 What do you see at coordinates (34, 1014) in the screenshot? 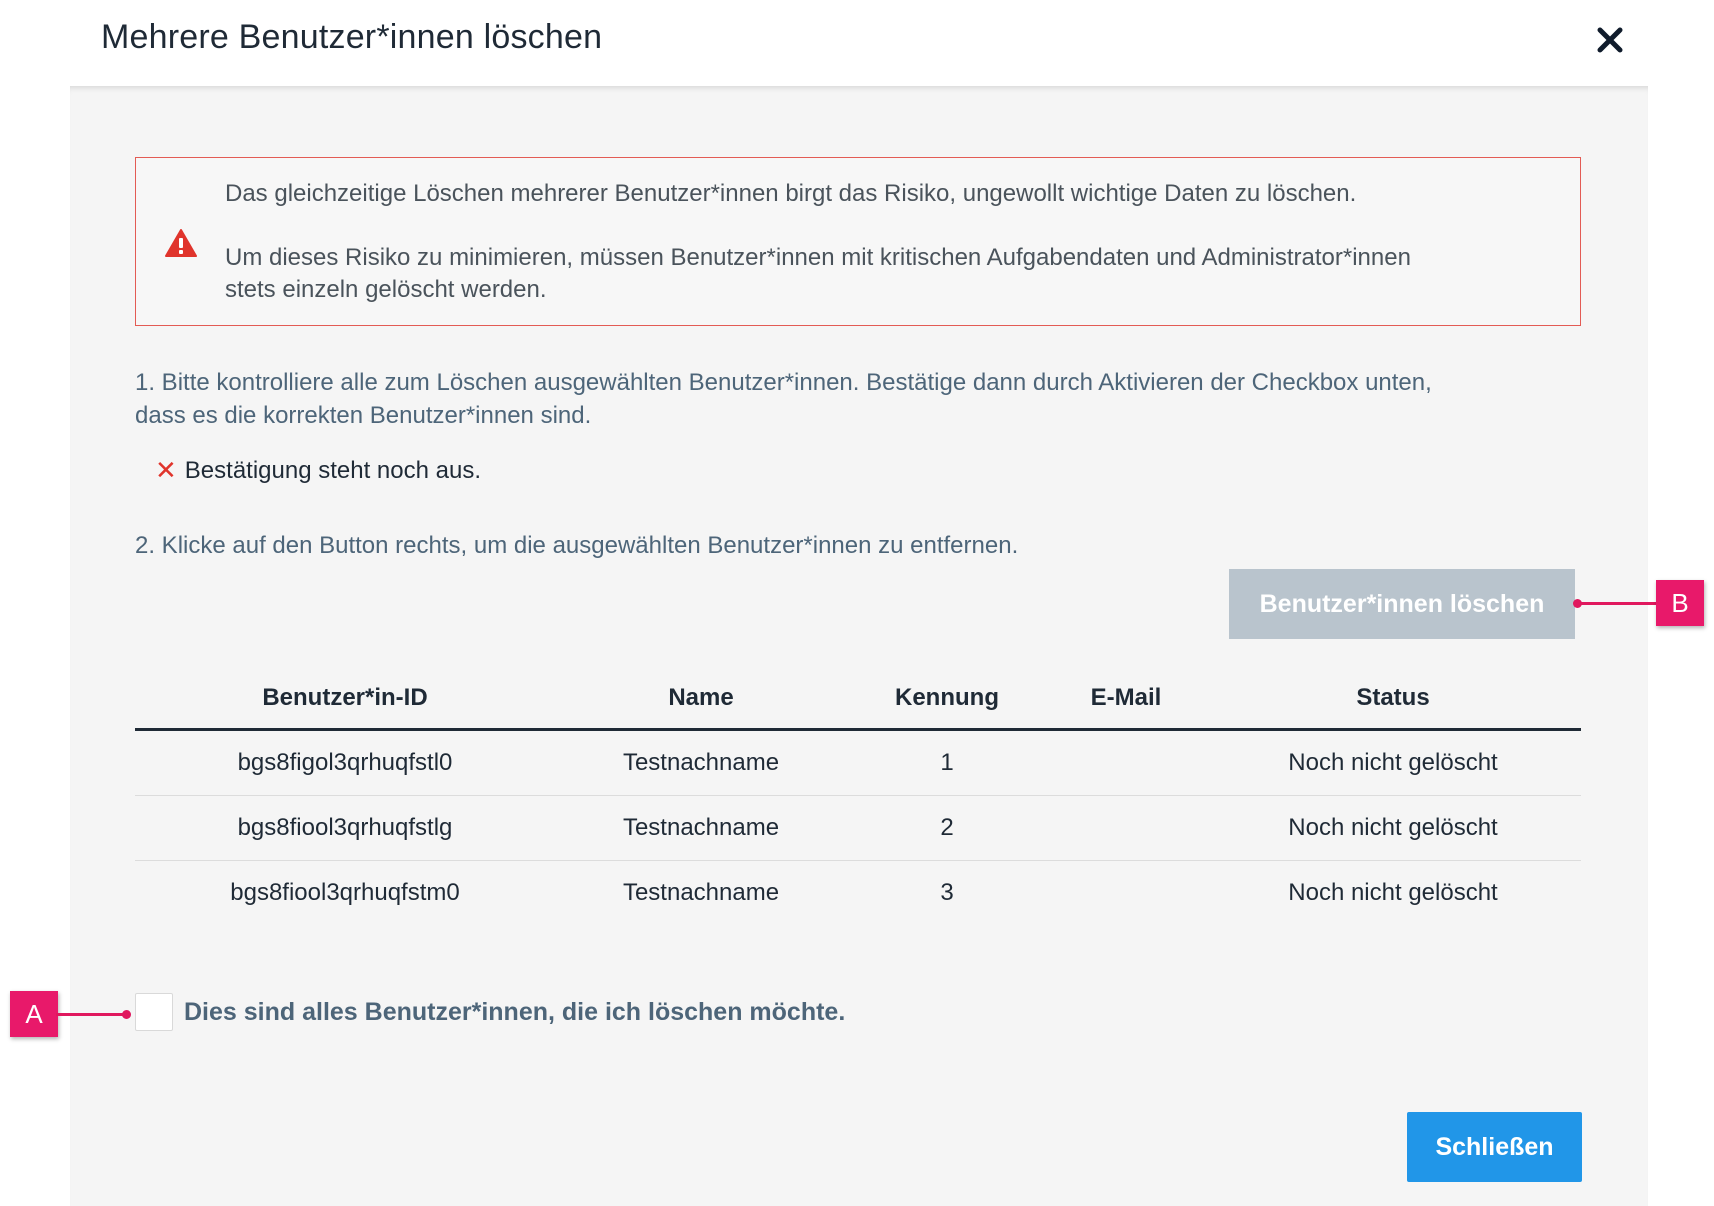
I see `callout-a-label: A` at bounding box center [34, 1014].